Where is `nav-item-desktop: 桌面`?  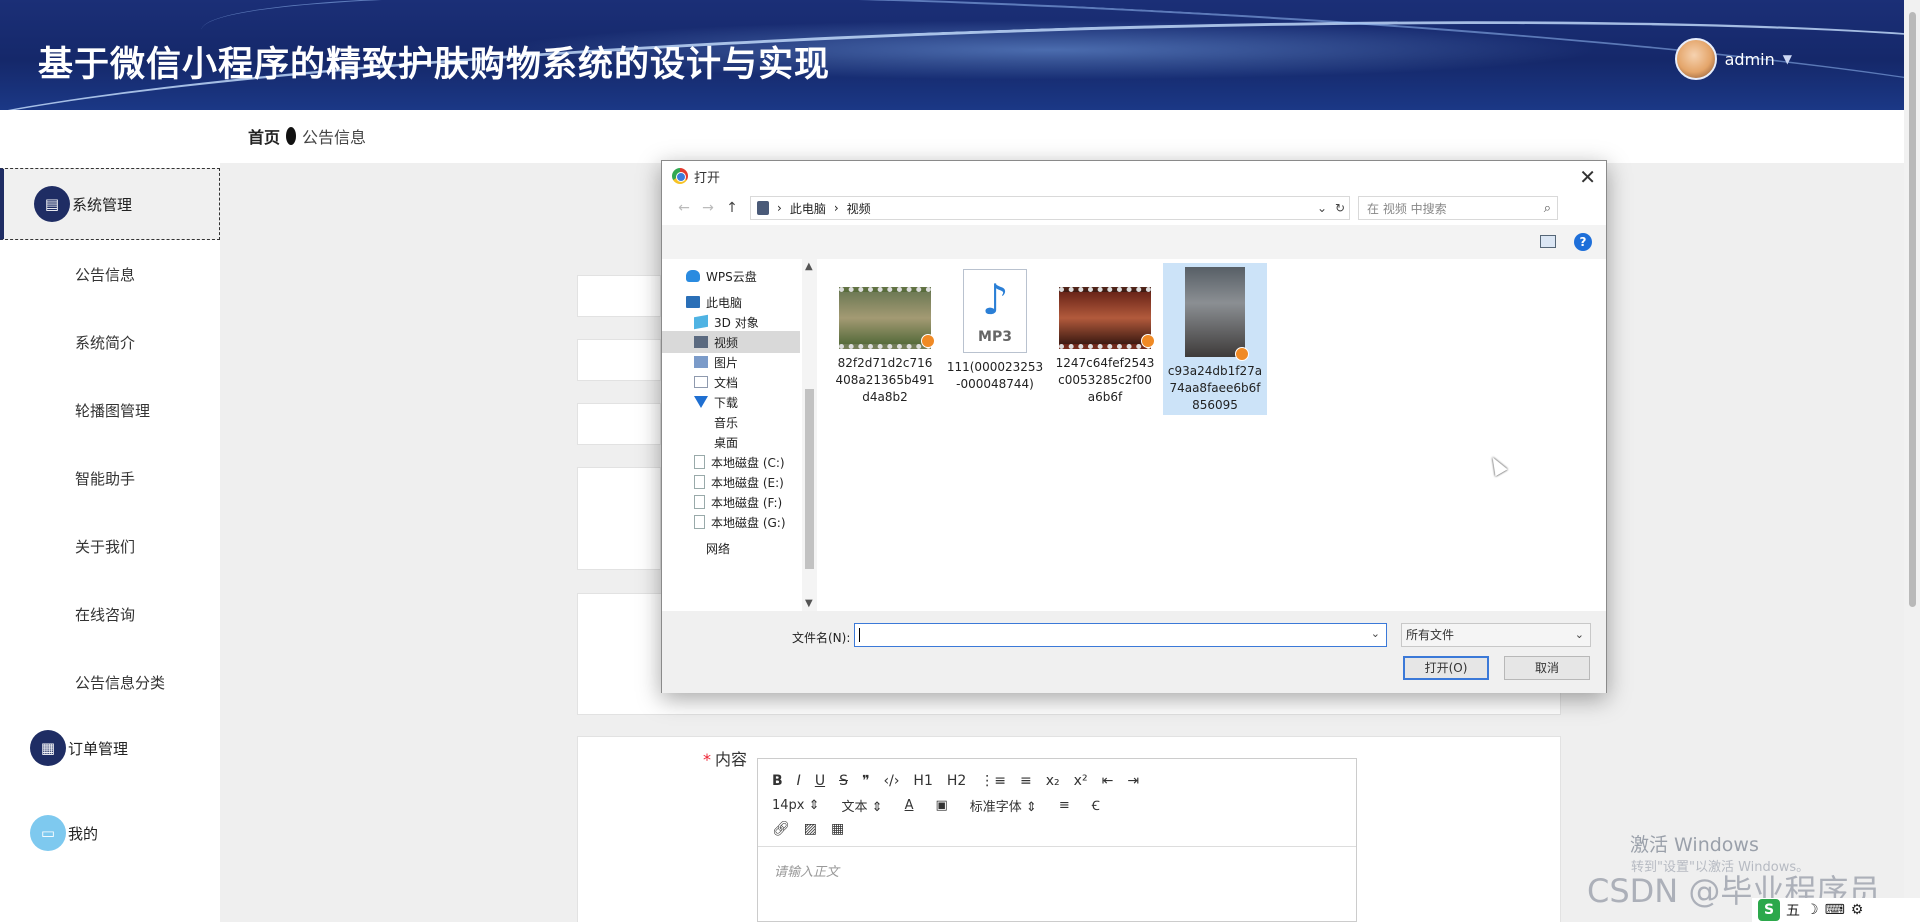
nav-item-desktop: 桌面 is located at coordinates (755, 442).